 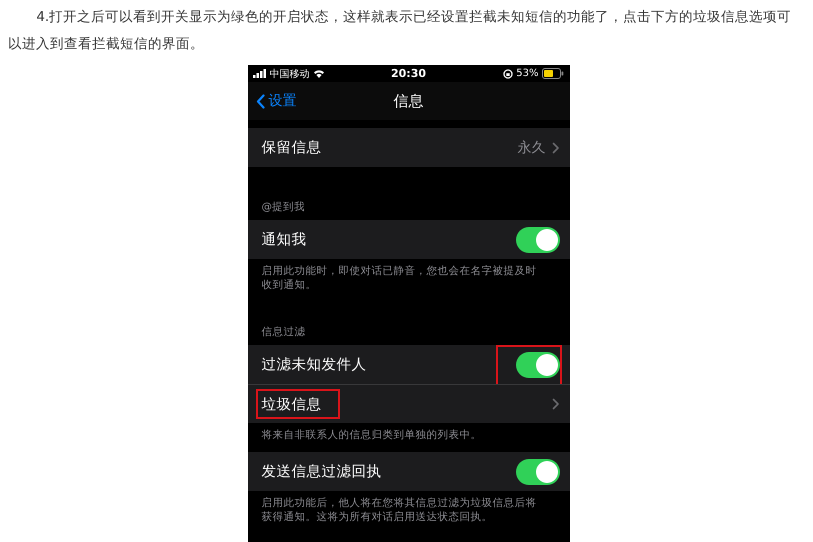 I want to click on settings-row: 过滤未知发件人, so click(x=409, y=364).